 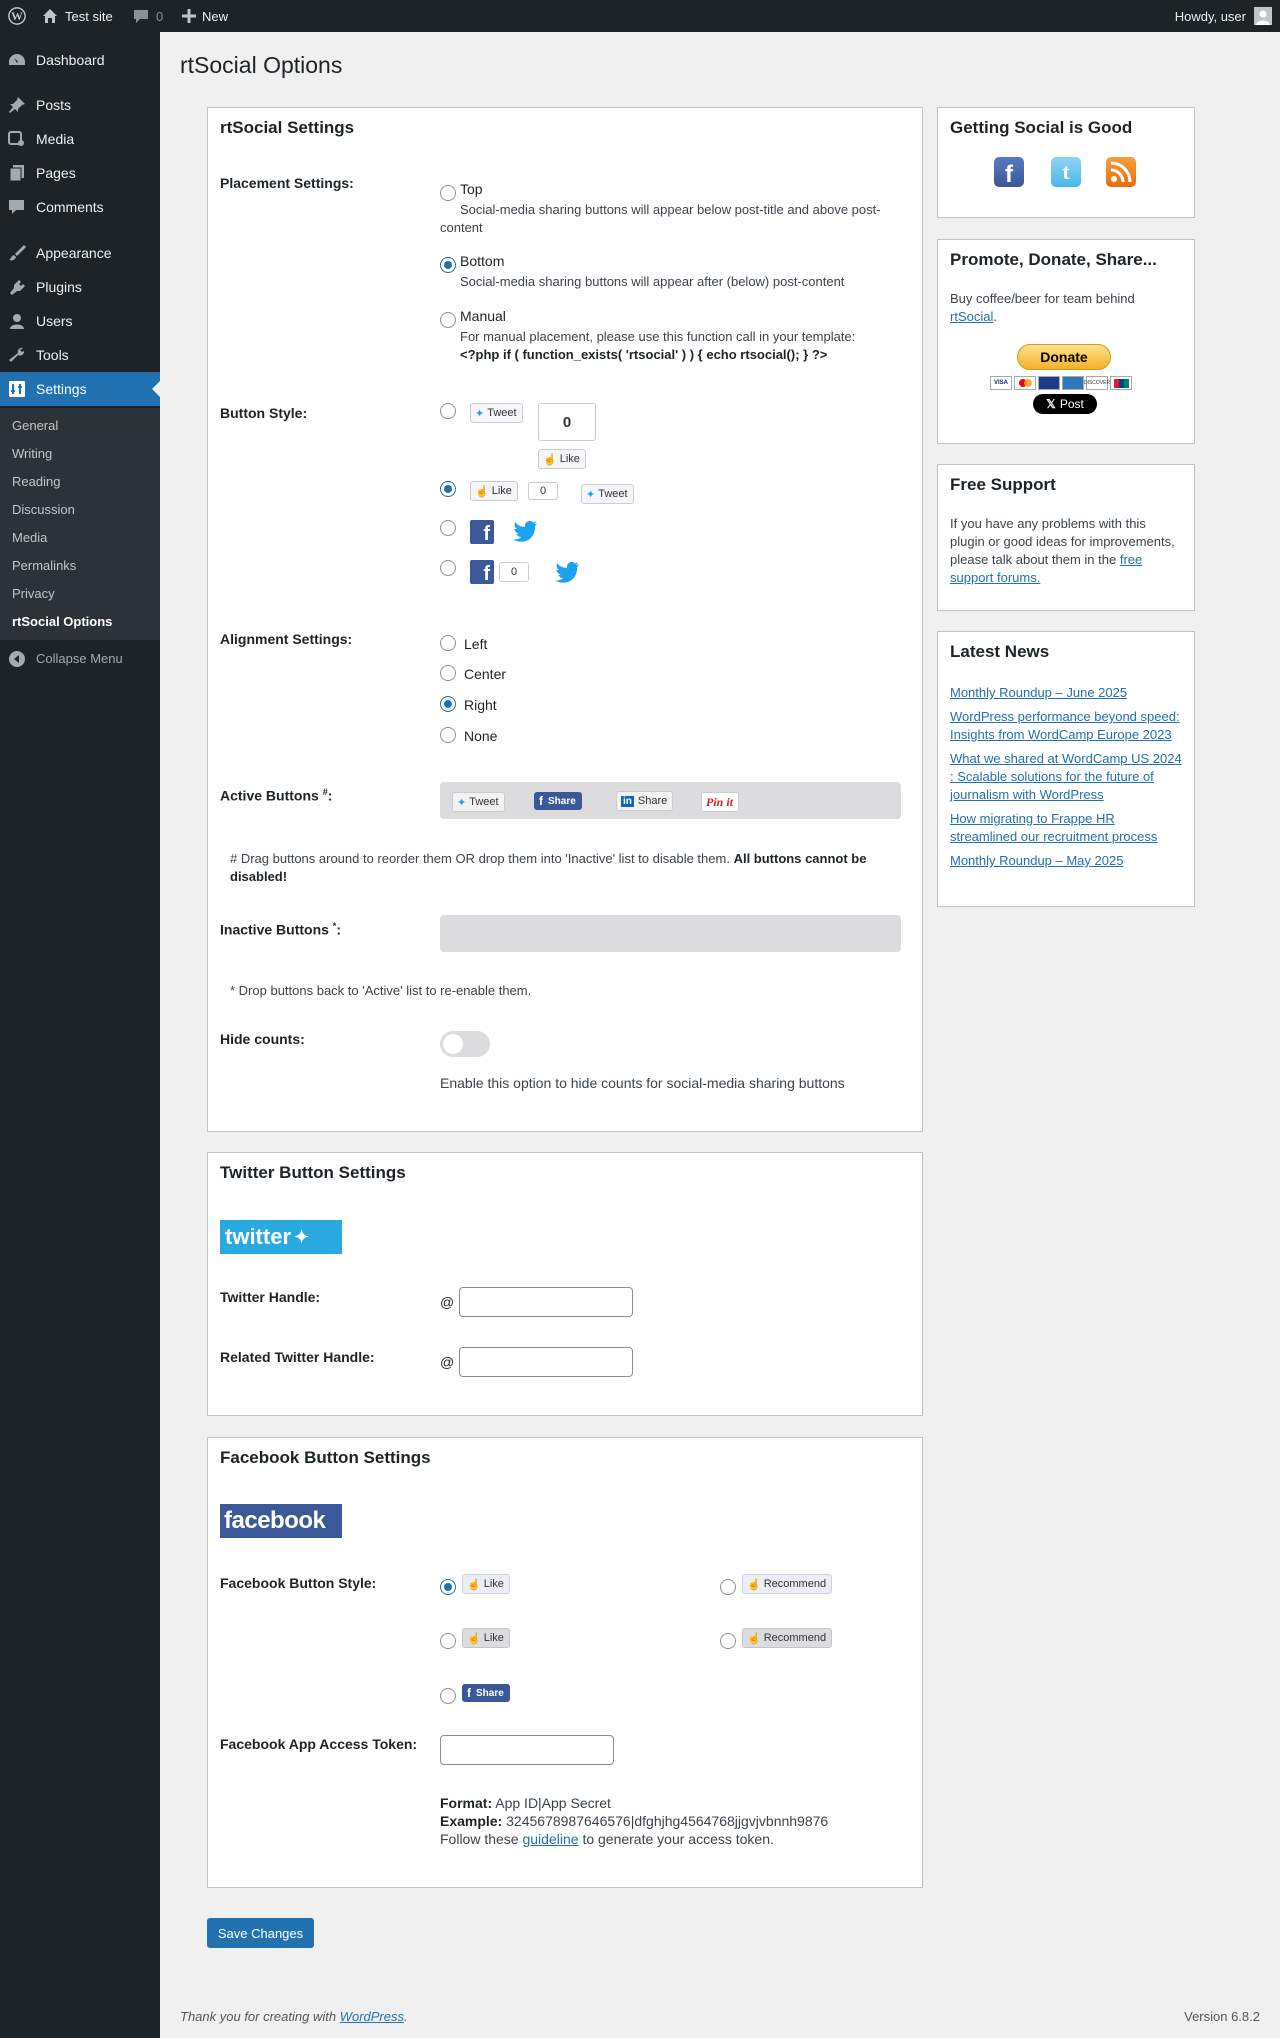 I want to click on menu-item-plugins: Plugins, so click(x=80, y=287).